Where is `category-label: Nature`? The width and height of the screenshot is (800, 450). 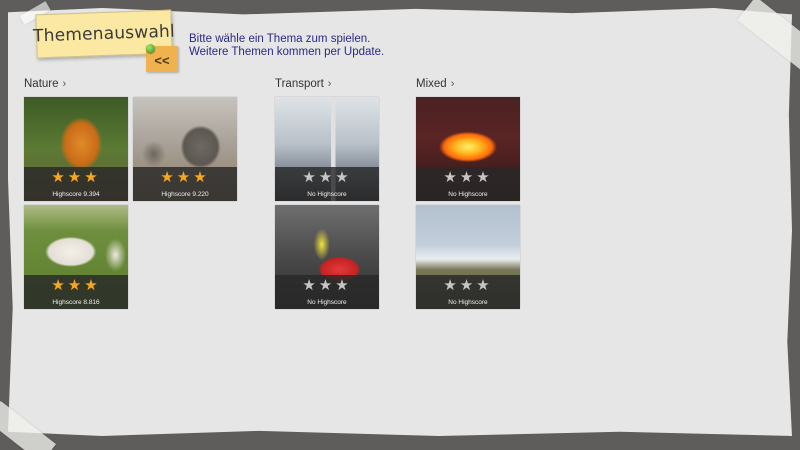 category-label: Nature is located at coordinates (41, 84).